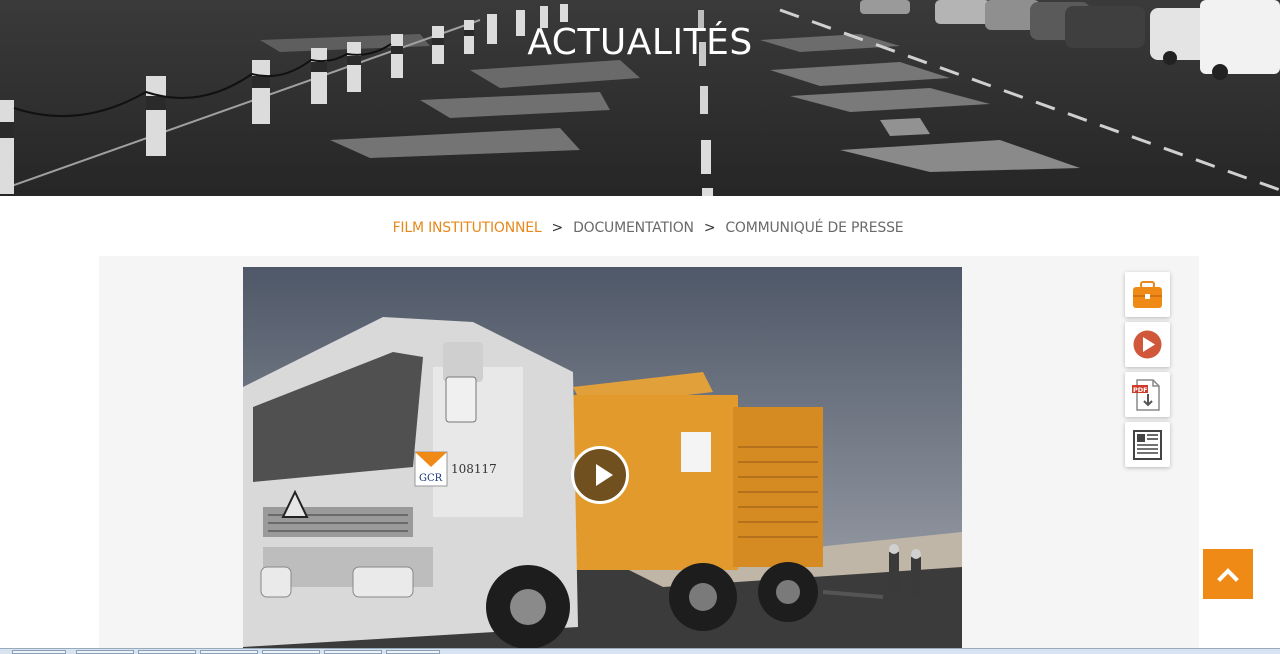 This screenshot has height=654, width=1280. I want to click on sidebar-item-press, so click(1147, 444).